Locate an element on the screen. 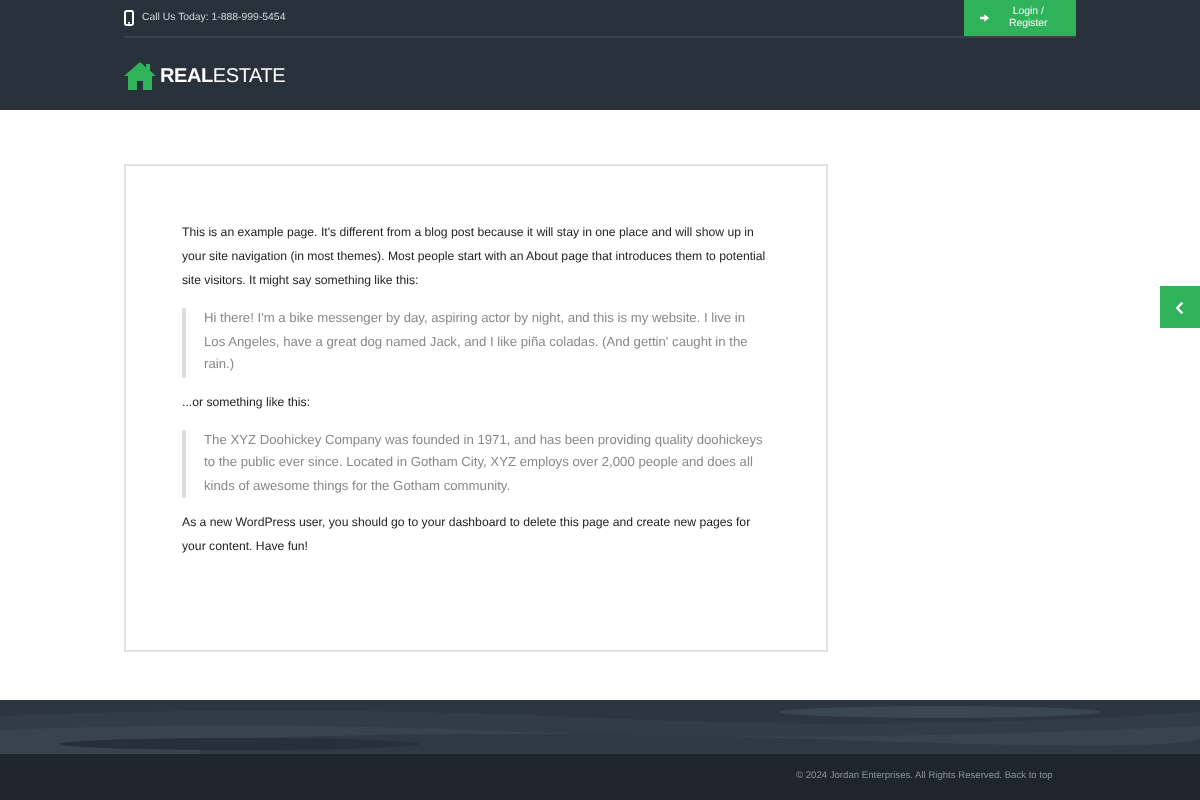  logo-text: REALESTATE is located at coordinates (223, 76).